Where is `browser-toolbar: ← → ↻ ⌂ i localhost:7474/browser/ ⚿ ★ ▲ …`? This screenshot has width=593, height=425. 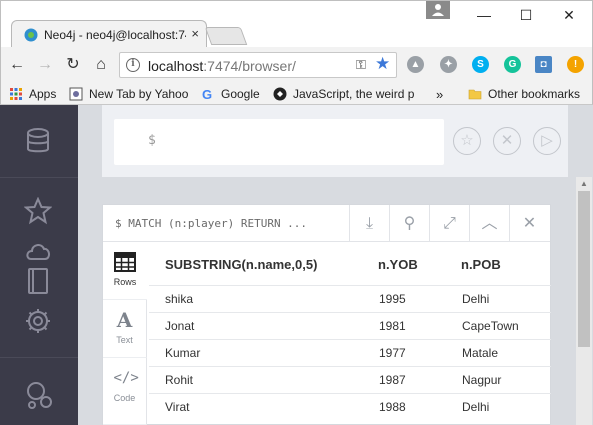 browser-toolbar: ← → ↻ ⌂ i localhost:7474/browser/ ⚿ ★ ▲ … is located at coordinates (296, 65).